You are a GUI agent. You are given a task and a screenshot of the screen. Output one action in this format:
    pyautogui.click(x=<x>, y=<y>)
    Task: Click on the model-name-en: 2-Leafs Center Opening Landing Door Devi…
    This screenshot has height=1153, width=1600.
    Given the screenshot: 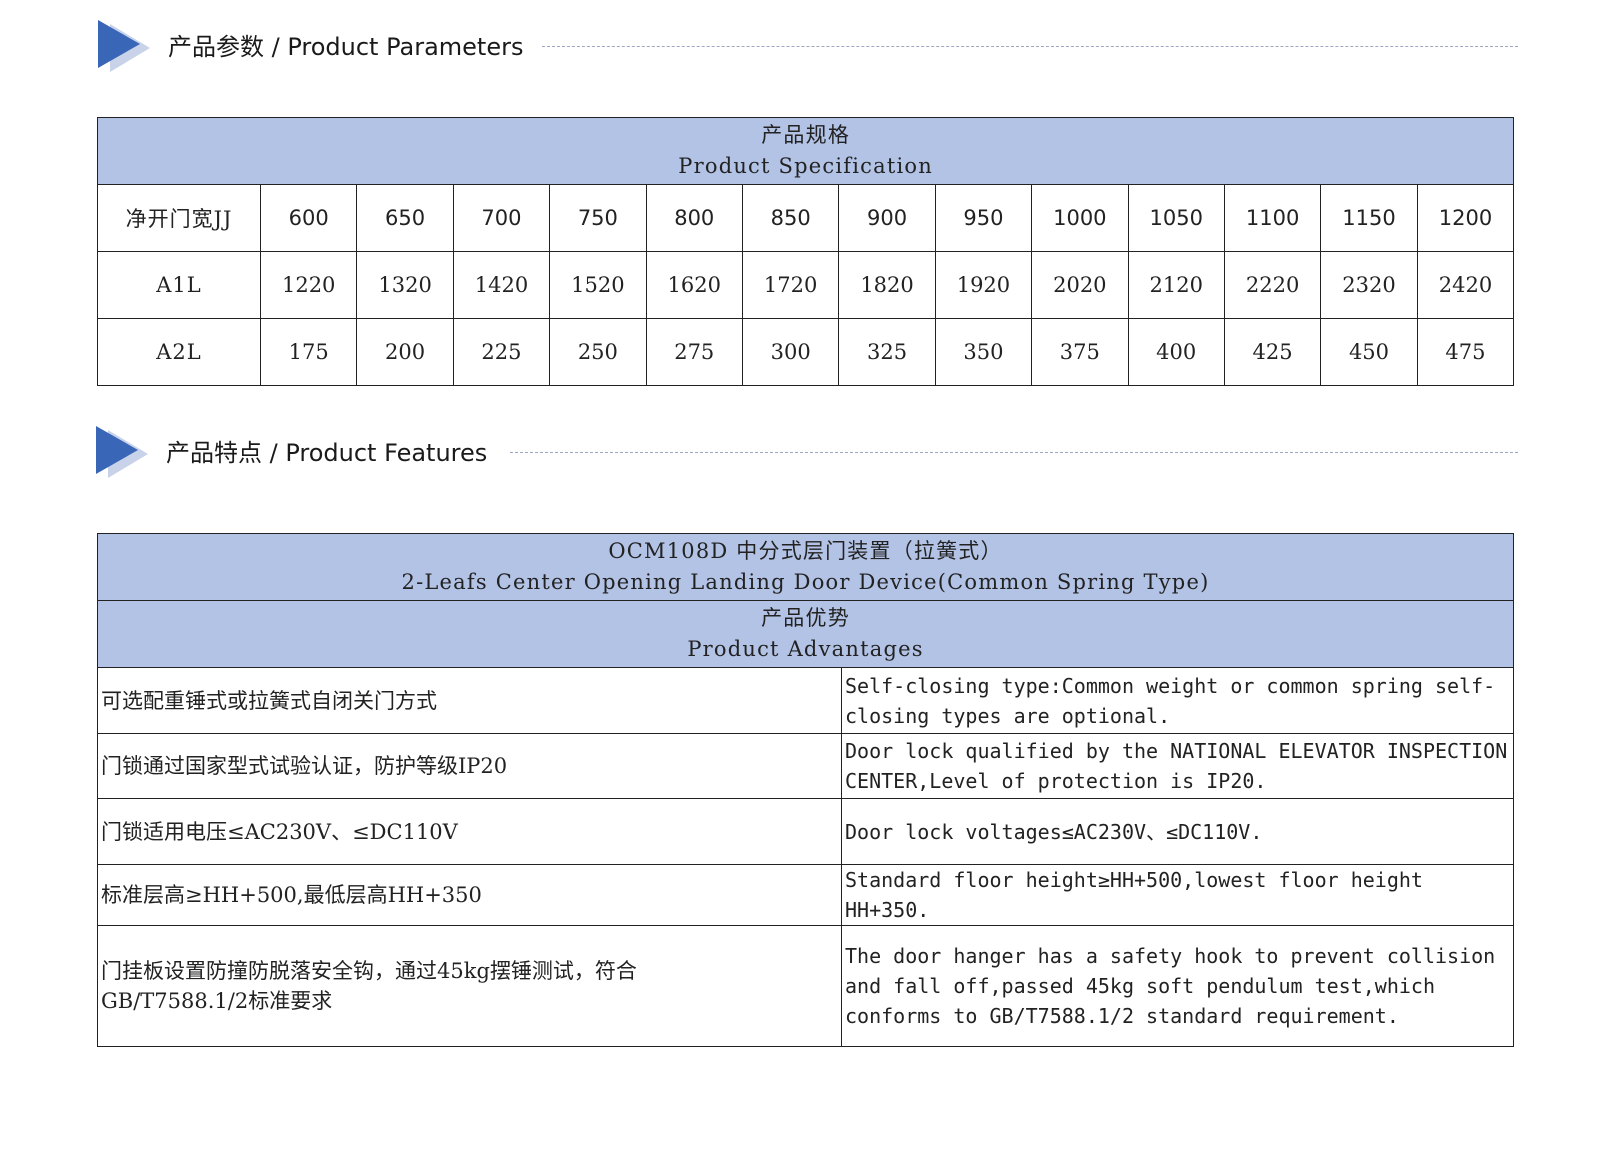 What is the action you would take?
    pyautogui.click(x=805, y=582)
    